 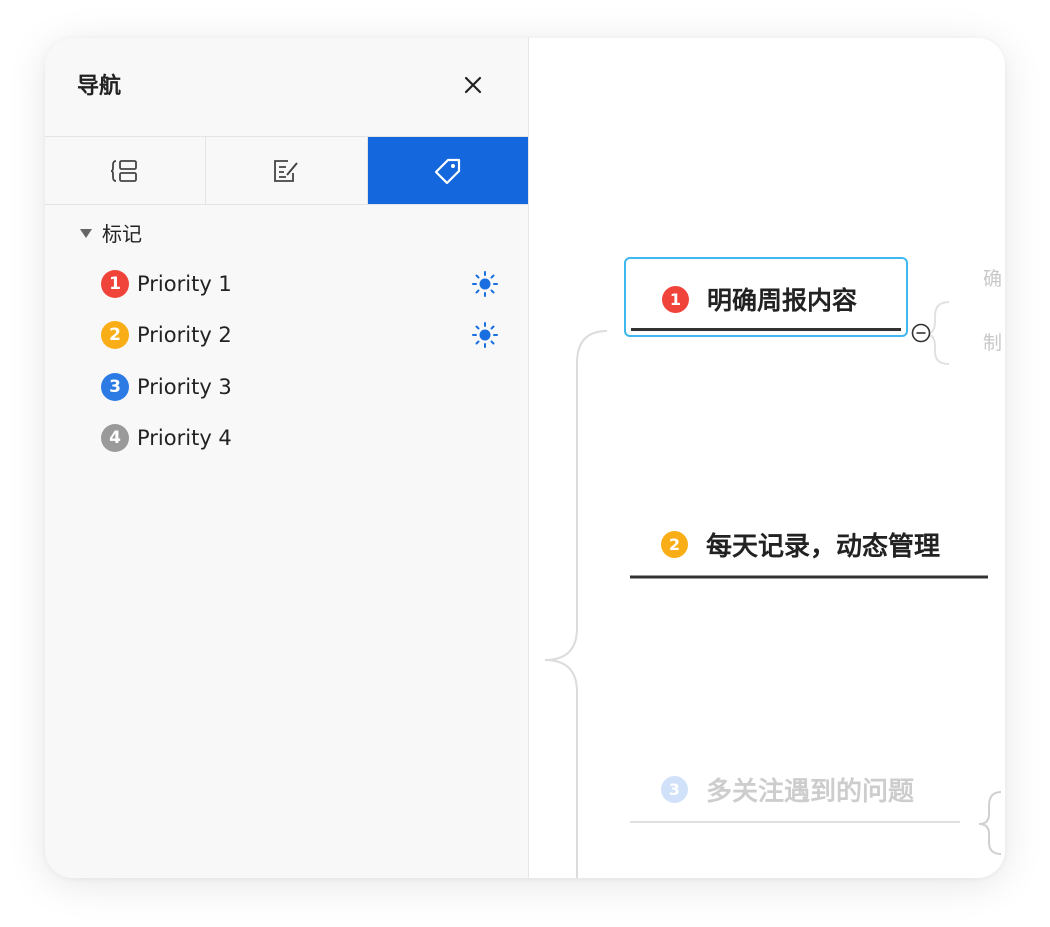 What do you see at coordinates (86, 233) in the screenshot?
I see `expand-caret-icon` at bounding box center [86, 233].